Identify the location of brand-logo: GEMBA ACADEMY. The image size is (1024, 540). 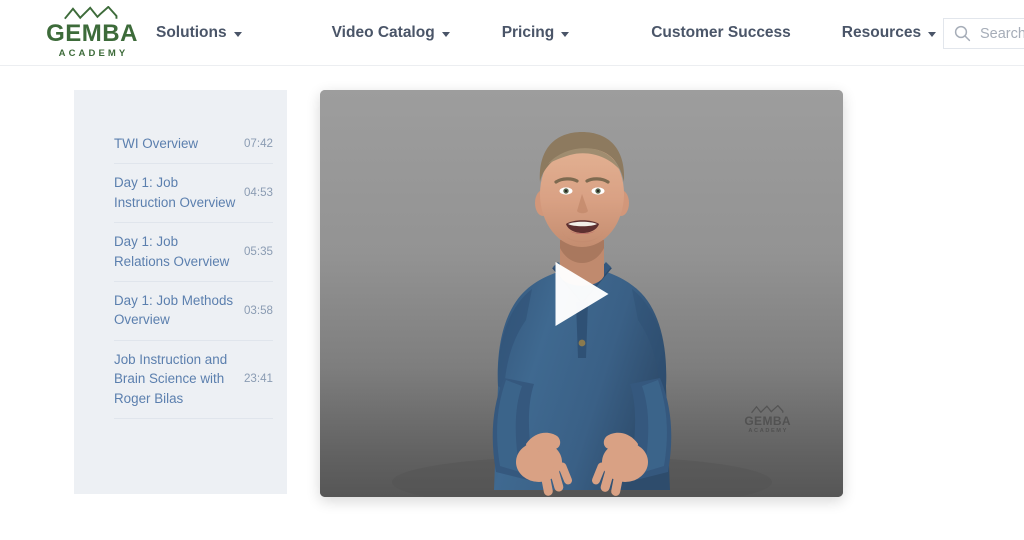
(92, 32).